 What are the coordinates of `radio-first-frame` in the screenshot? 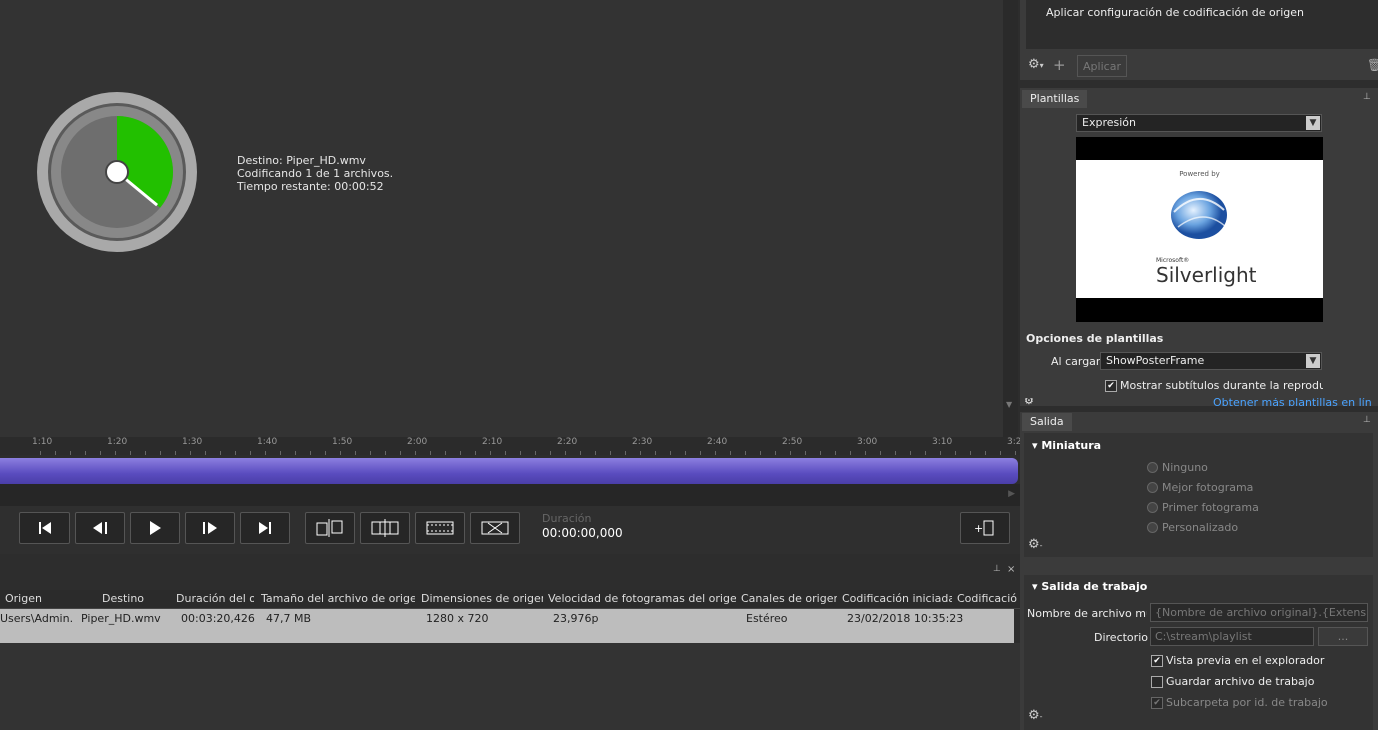 It's located at (1152, 507).